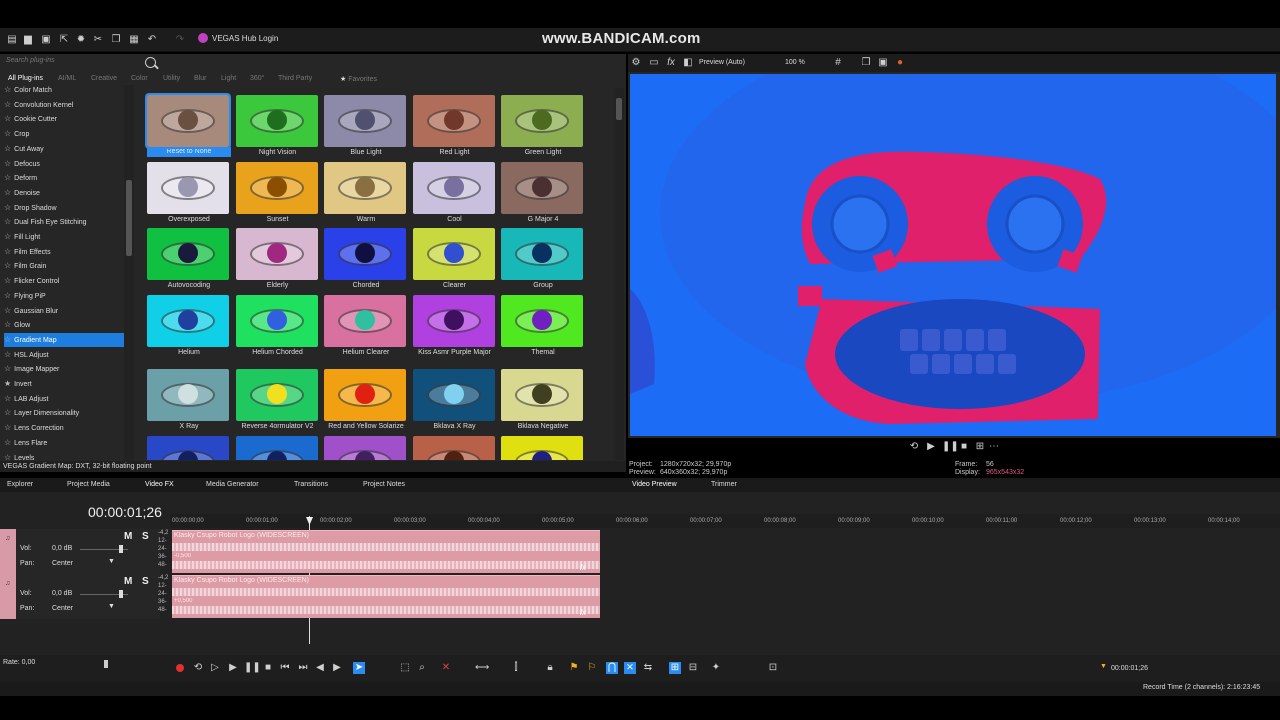 The image size is (1280, 720). What do you see at coordinates (19, 662) in the screenshot?
I see `playback-rate: Rate: 0,00` at bounding box center [19, 662].